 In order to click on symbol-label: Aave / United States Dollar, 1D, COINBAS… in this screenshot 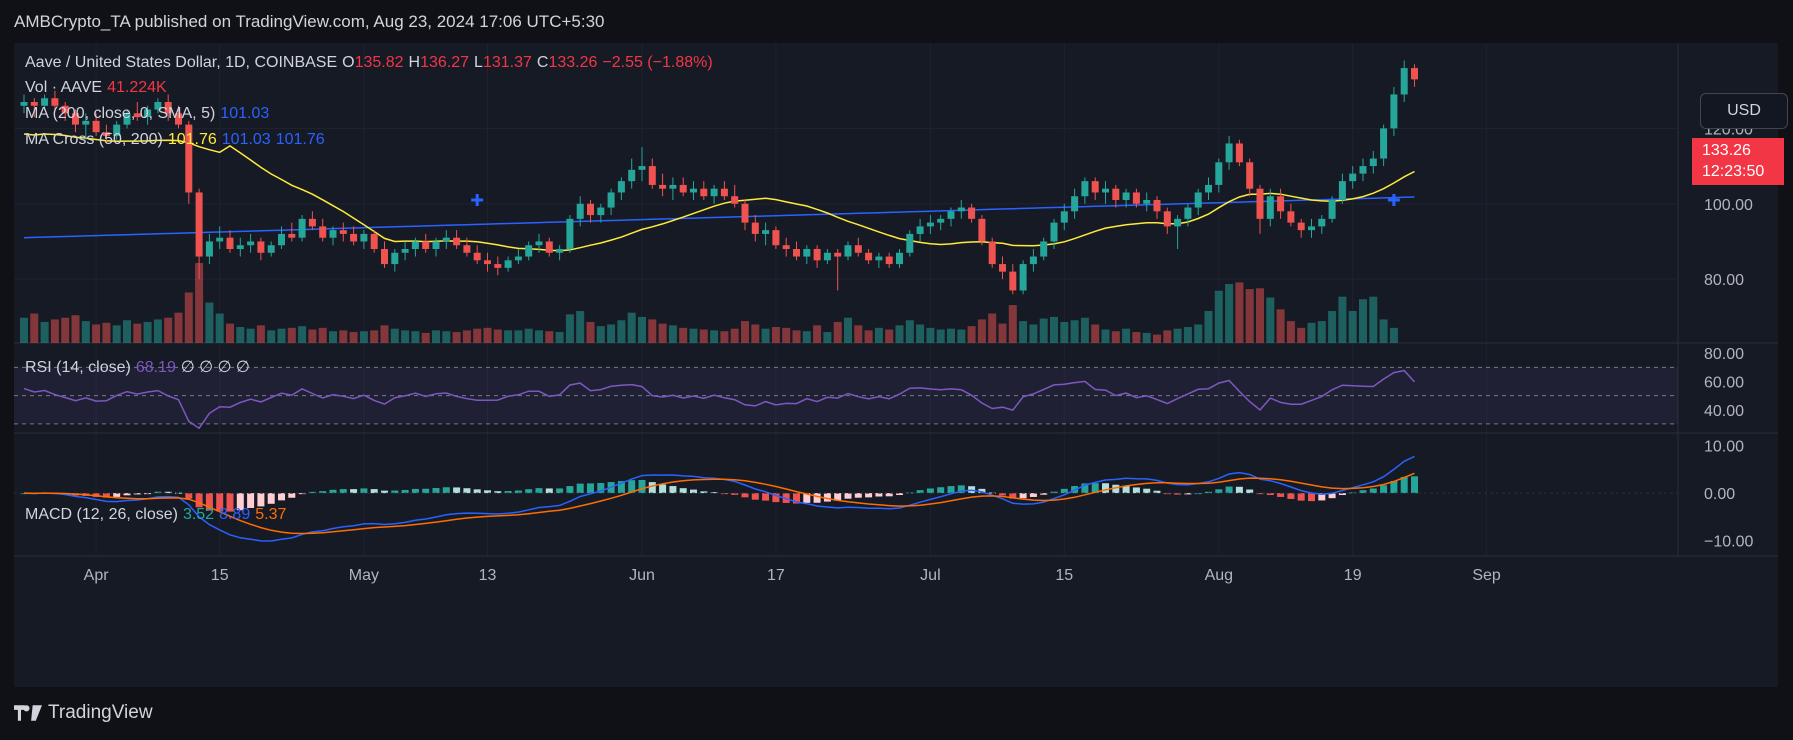, I will do `click(181, 62)`.